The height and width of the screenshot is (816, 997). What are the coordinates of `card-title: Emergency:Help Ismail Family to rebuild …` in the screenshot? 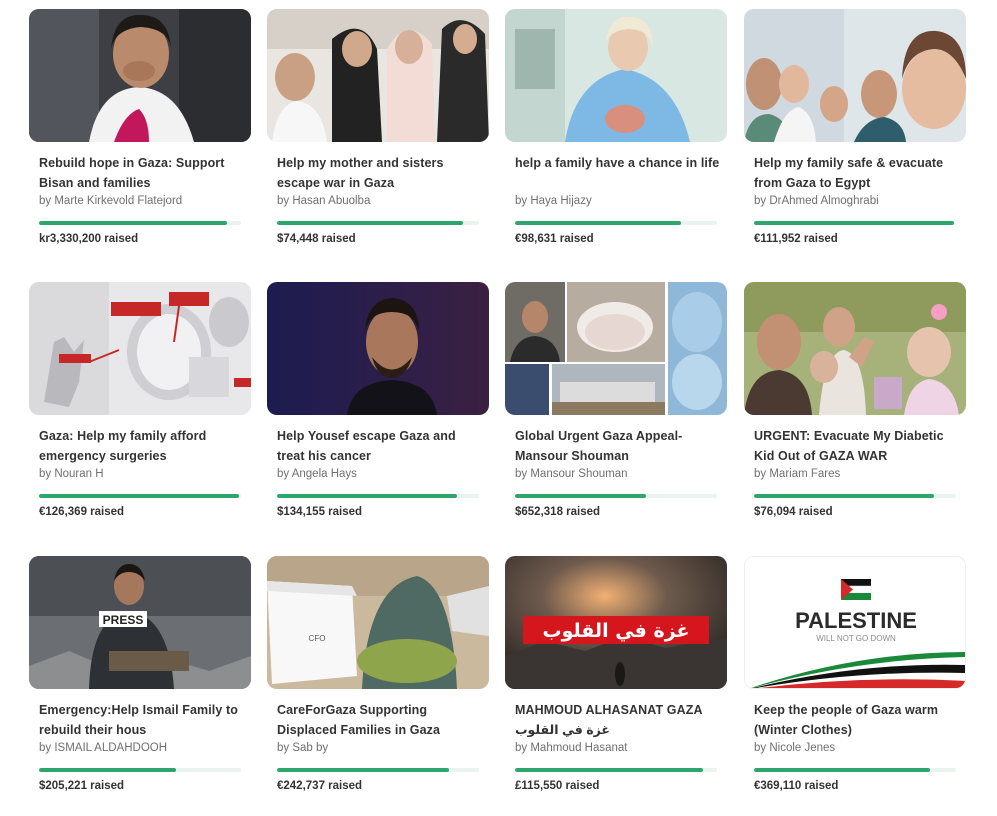 It's located at (142, 720).